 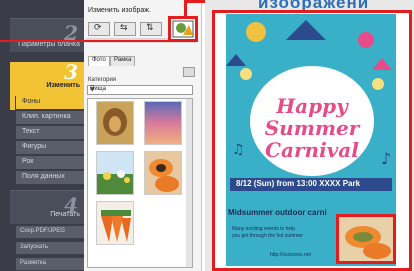 I want to click on poster-url: http://xxxxxxxx.net, so click(x=290, y=255).